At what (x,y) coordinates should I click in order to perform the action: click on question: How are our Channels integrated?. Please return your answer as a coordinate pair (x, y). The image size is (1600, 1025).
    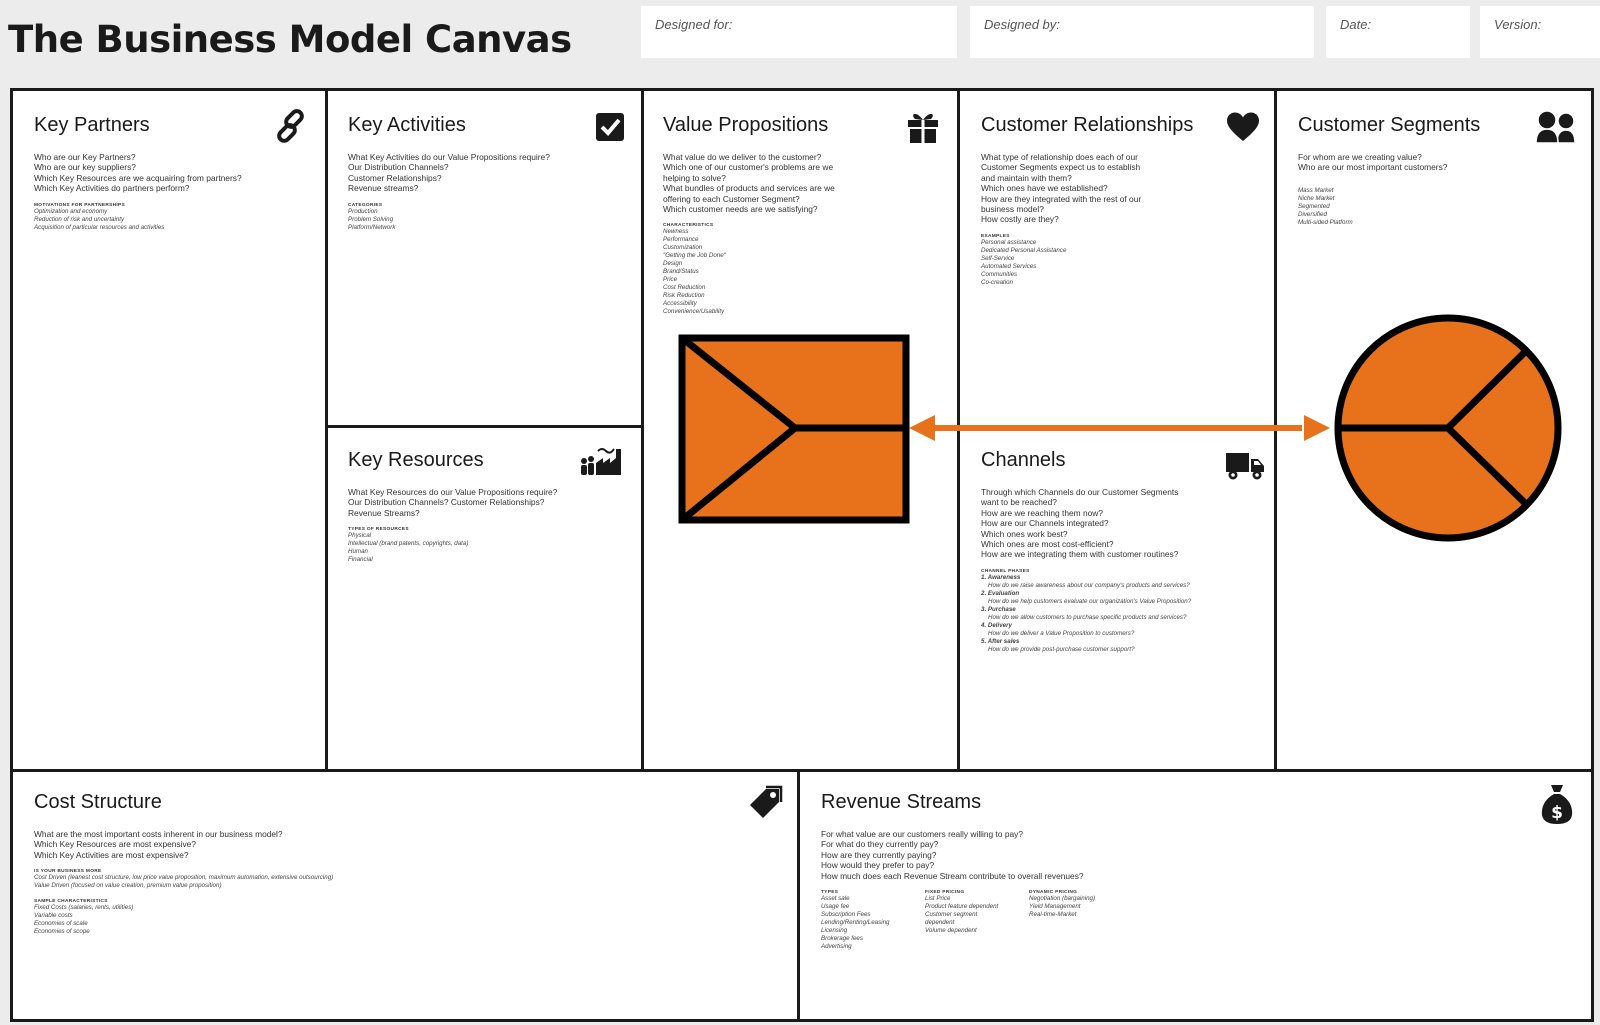
    Looking at the image, I should click on (1045, 523).